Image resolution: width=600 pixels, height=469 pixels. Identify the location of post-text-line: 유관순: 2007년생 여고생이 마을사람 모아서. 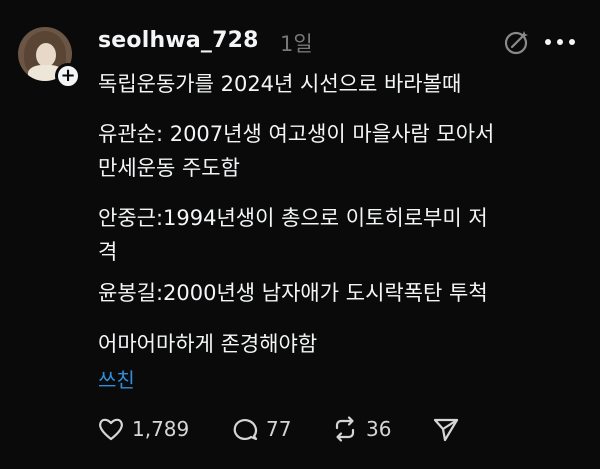
(296, 134).